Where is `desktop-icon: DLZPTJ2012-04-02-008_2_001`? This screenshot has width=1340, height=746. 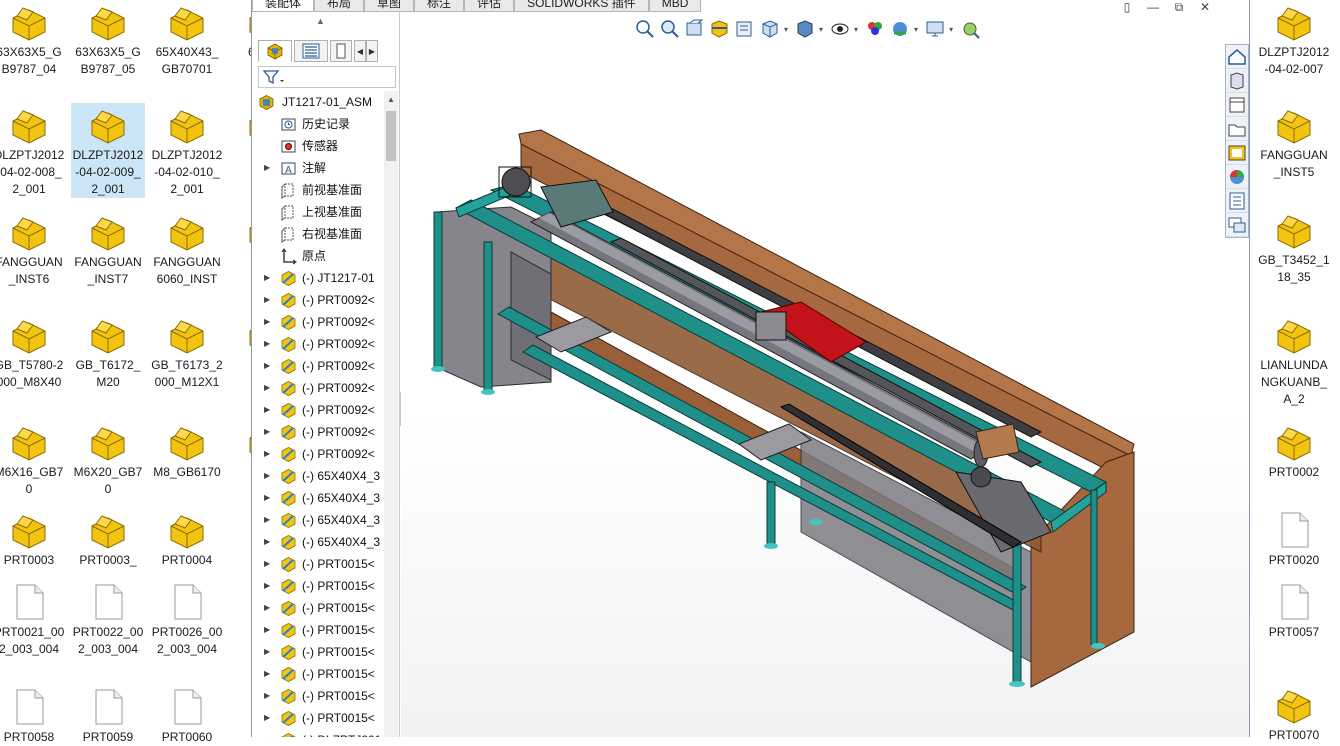
desktop-icon: DLZPTJ2012-04-02-008_2_001 is located at coordinates (33, 150).